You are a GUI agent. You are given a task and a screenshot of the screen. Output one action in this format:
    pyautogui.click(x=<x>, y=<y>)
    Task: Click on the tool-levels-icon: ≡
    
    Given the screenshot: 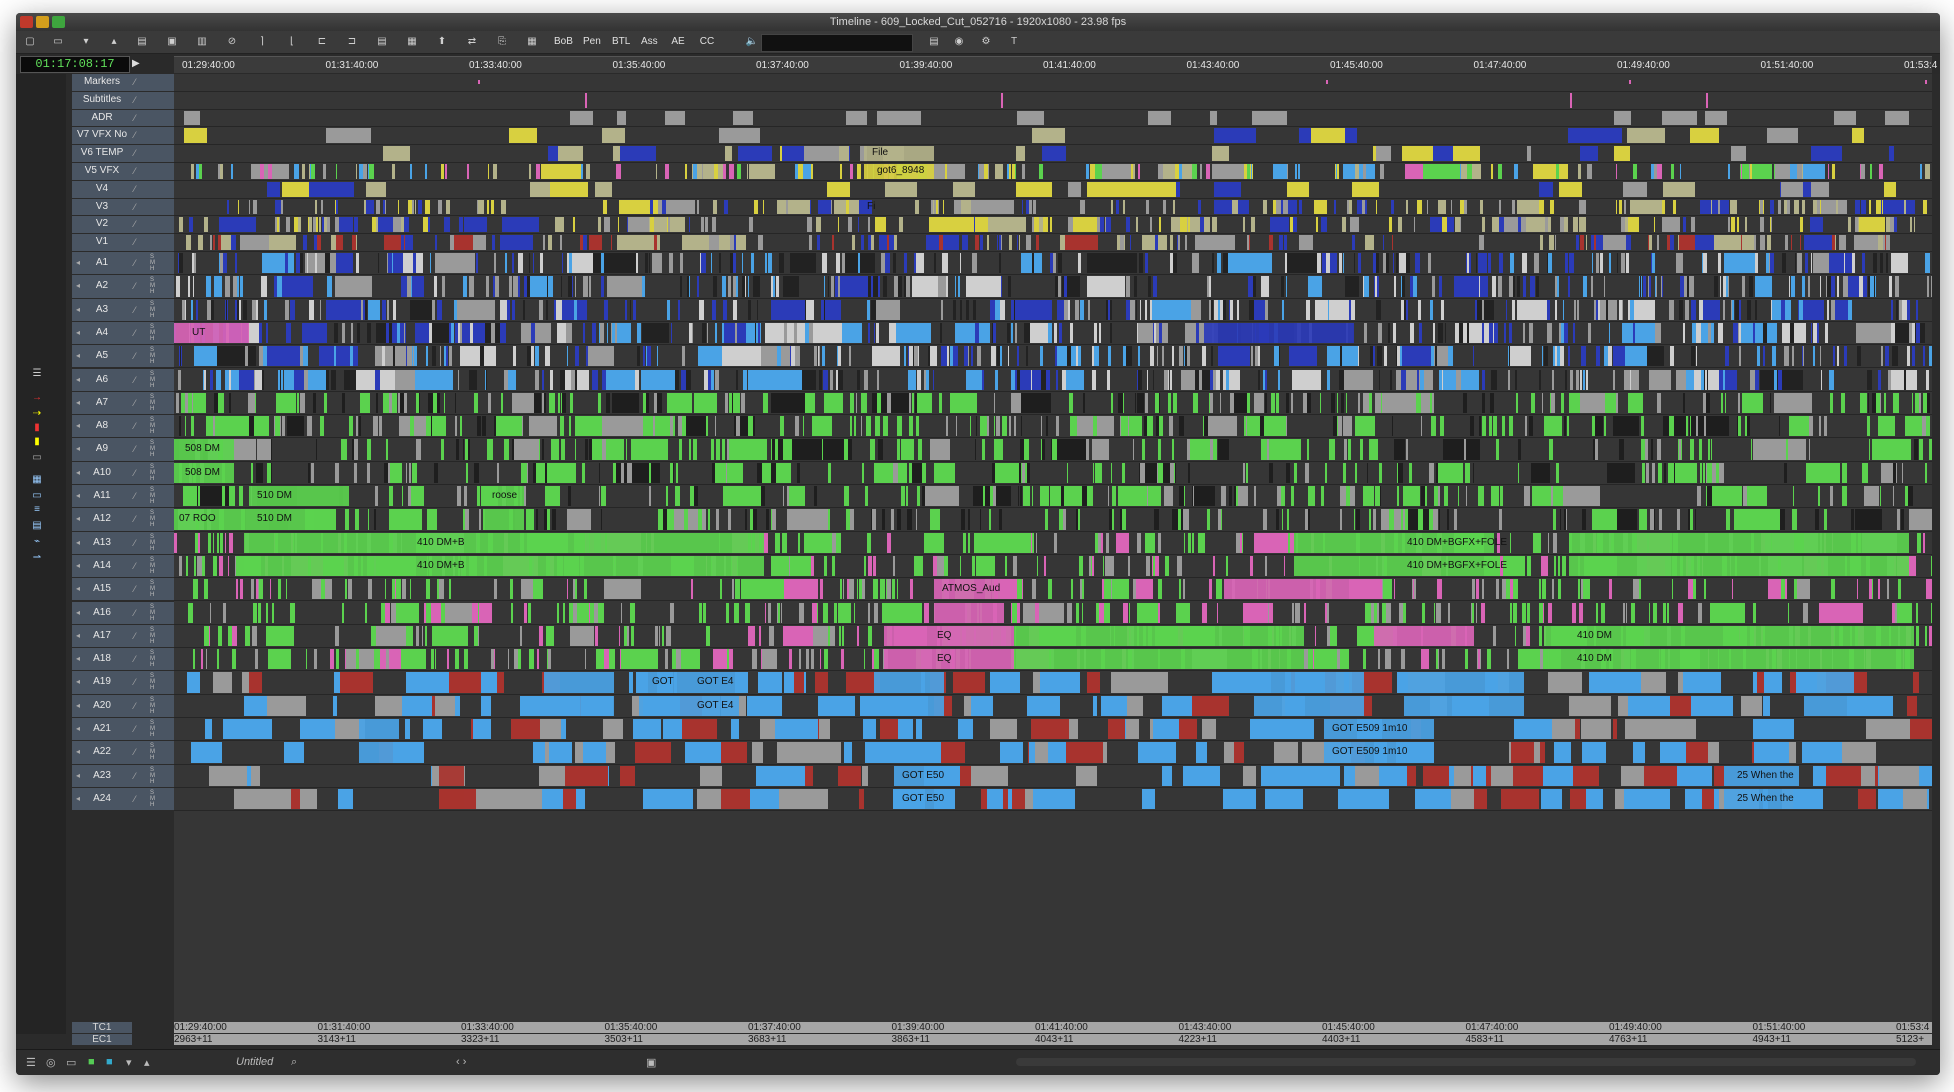 What is the action you would take?
    pyautogui.click(x=37, y=510)
    